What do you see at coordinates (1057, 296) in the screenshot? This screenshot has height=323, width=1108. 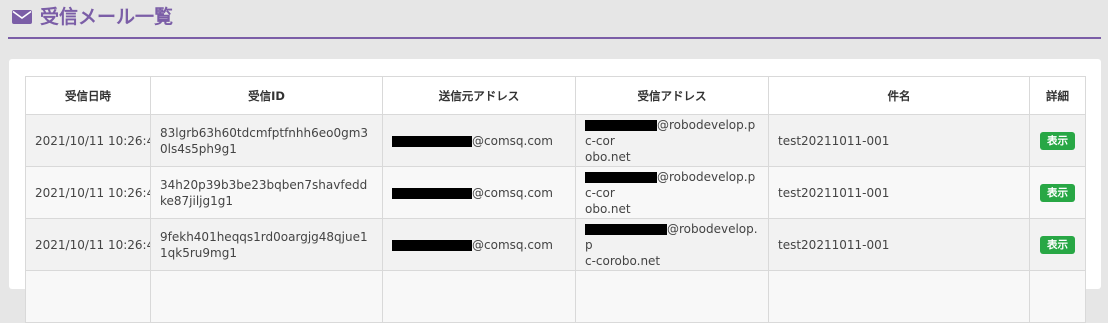 I see `detail-cell` at bounding box center [1057, 296].